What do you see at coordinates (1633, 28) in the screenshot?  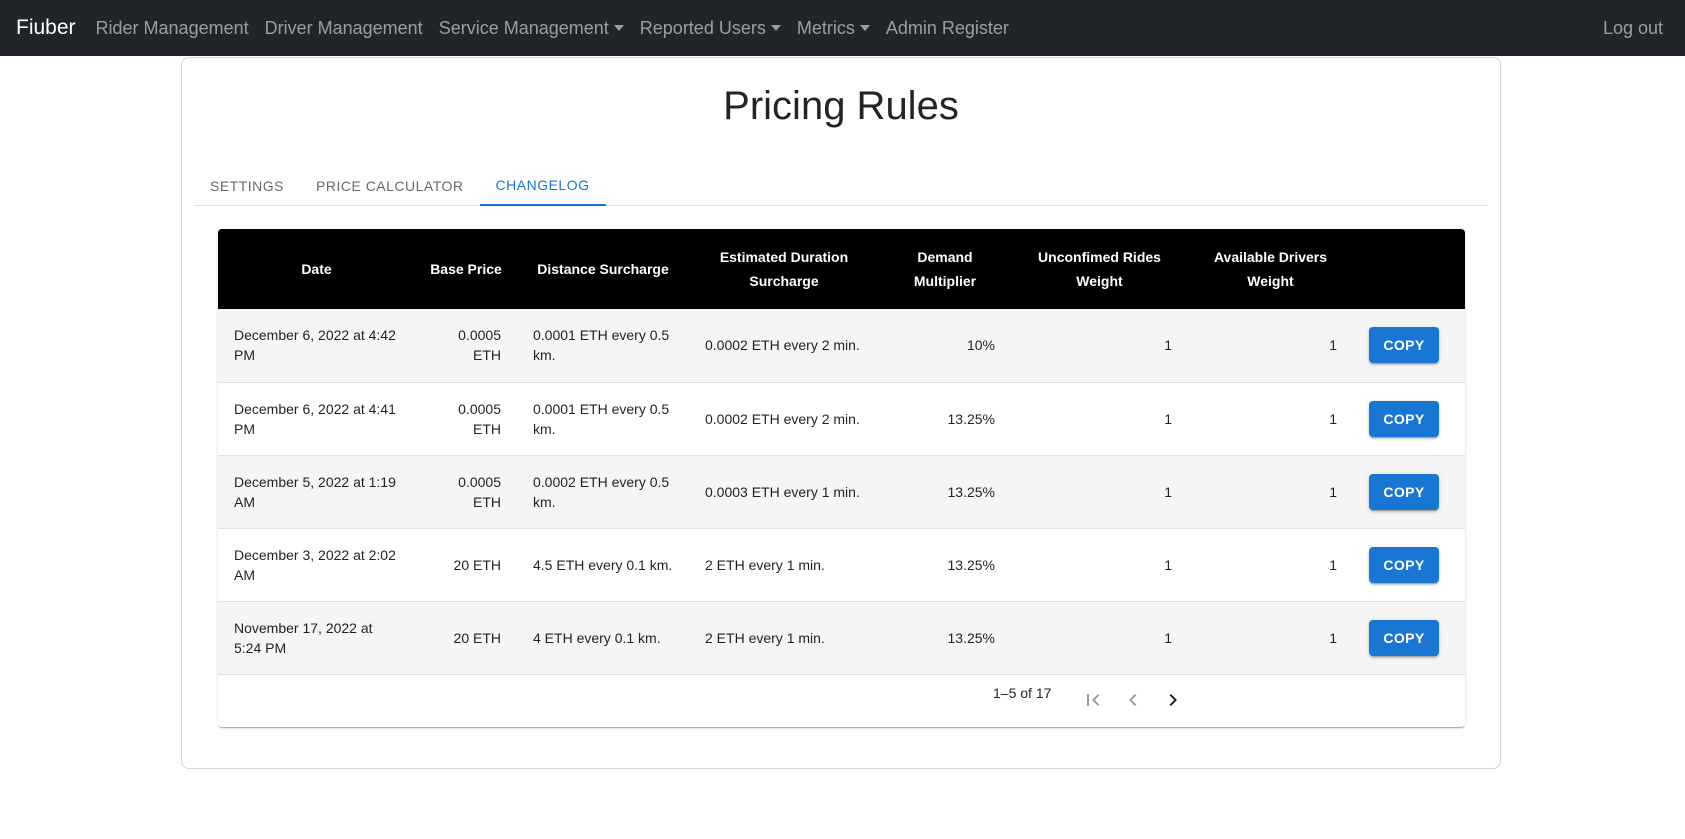 I see `logout-link: Log out` at bounding box center [1633, 28].